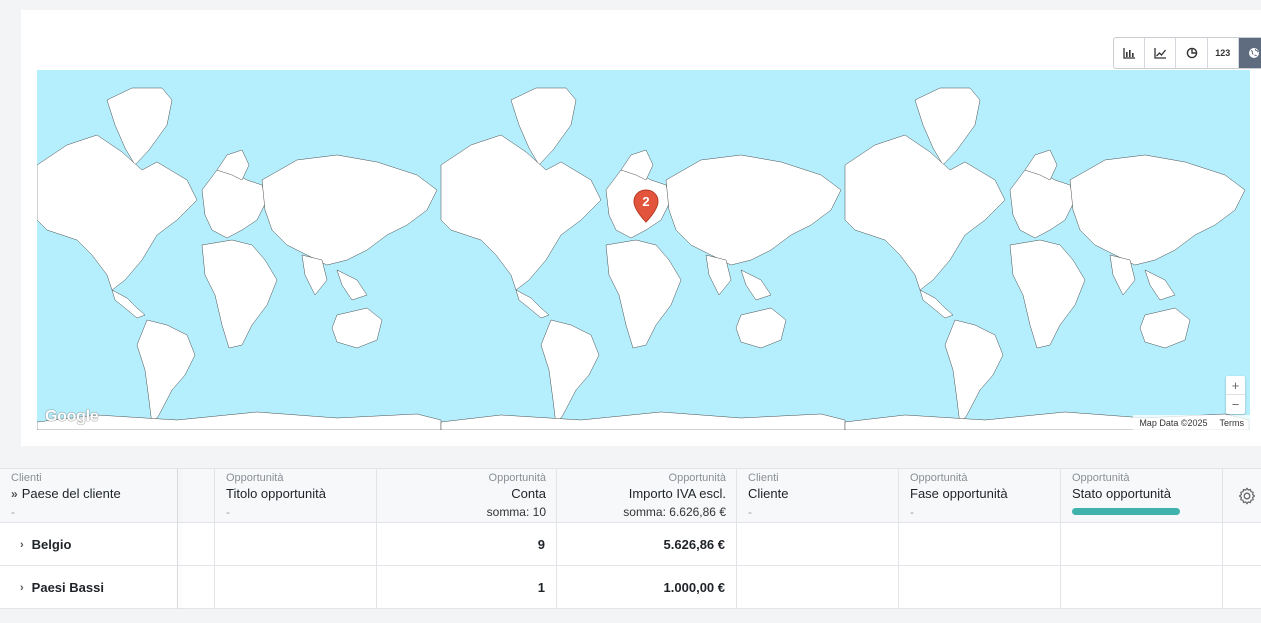  I want to click on number-button: 123, so click(1223, 53).